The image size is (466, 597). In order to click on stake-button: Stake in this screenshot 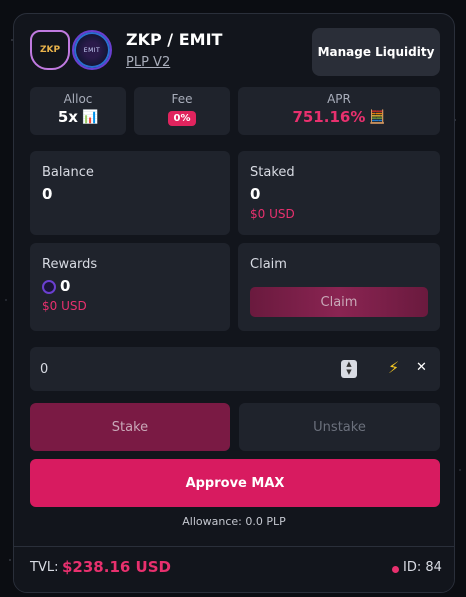, I will do `click(130, 427)`.